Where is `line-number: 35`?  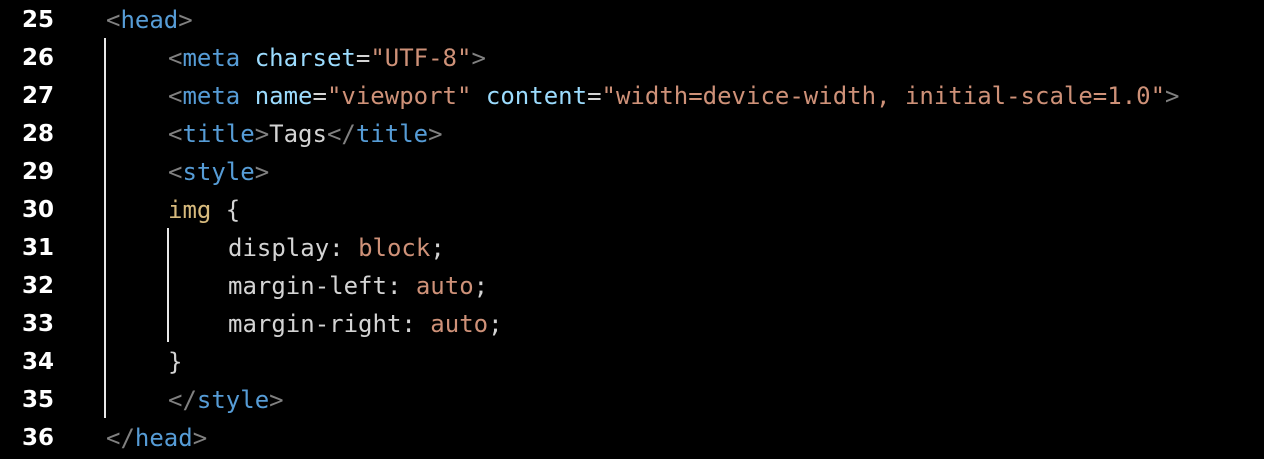 line-number: 35 is located at coordinates (38, 400).